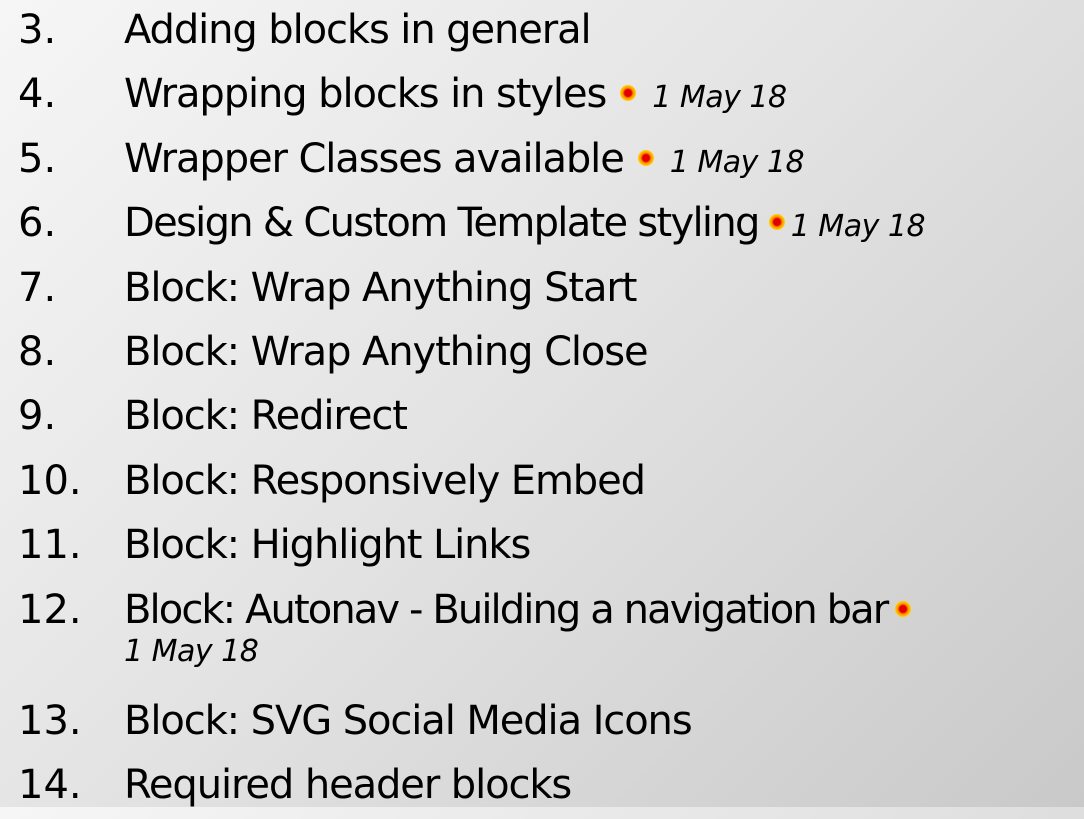  I want to click on item-number: 8., so click(37, 351).